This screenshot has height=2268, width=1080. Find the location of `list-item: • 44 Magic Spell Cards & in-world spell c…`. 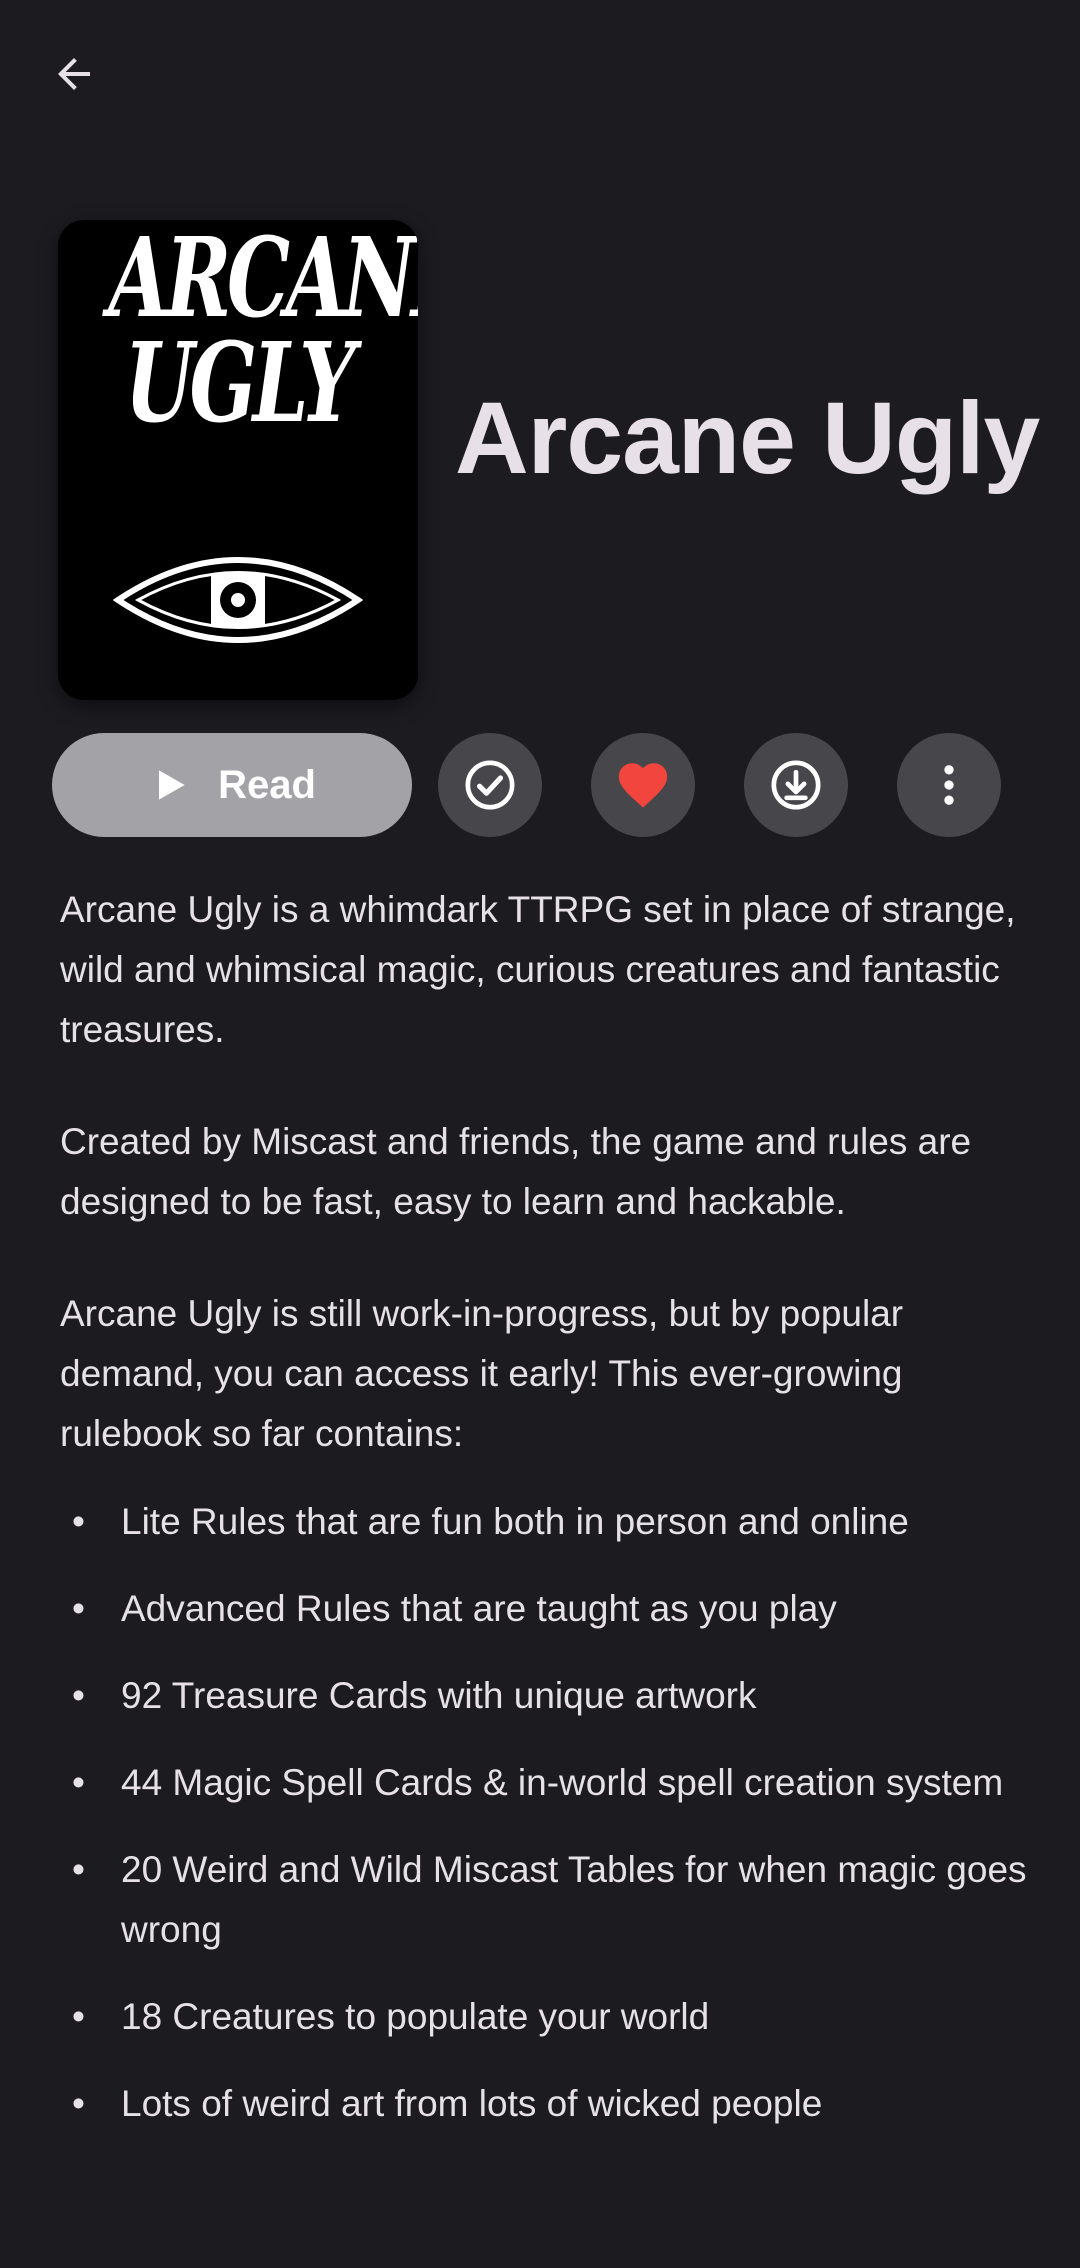

list-item: • 44 Magic Spell Cards & in-world spell c… is located at coordinates (550, 1783).